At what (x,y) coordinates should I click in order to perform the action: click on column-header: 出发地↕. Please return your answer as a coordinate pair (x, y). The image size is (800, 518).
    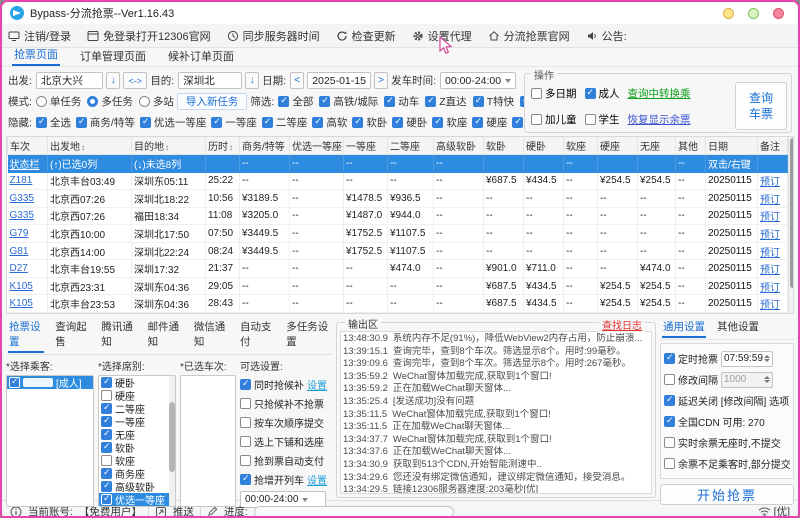
    Looking at the image, I should click on (89, 146).